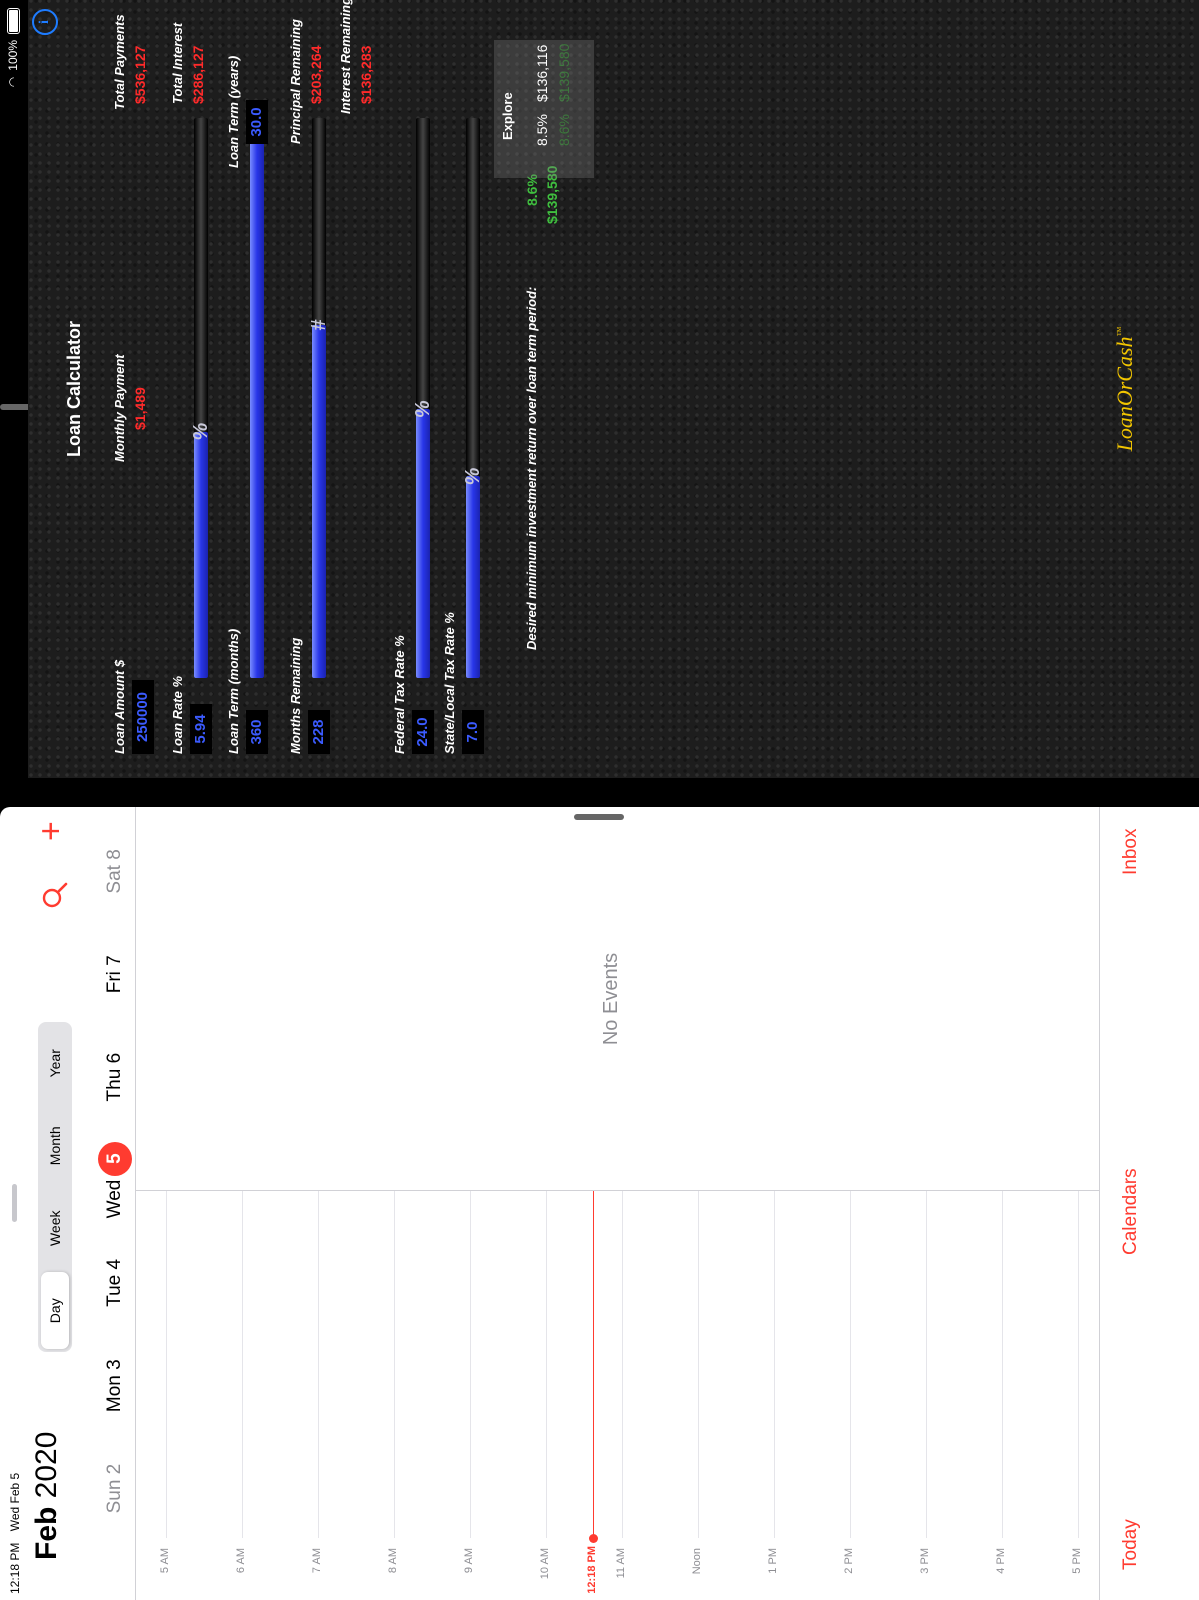 The width and height of the screenshot is (1199, 1600). I want to click on loan-term-months-label: Loan Term (months), so click(233, 691).